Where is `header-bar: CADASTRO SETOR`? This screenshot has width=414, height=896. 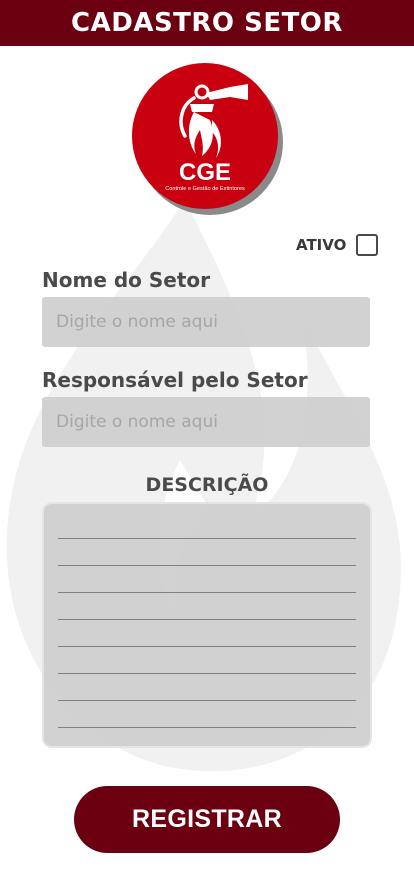
header-bar: CADASTRO SETOR is located at coordinates (207, 23).